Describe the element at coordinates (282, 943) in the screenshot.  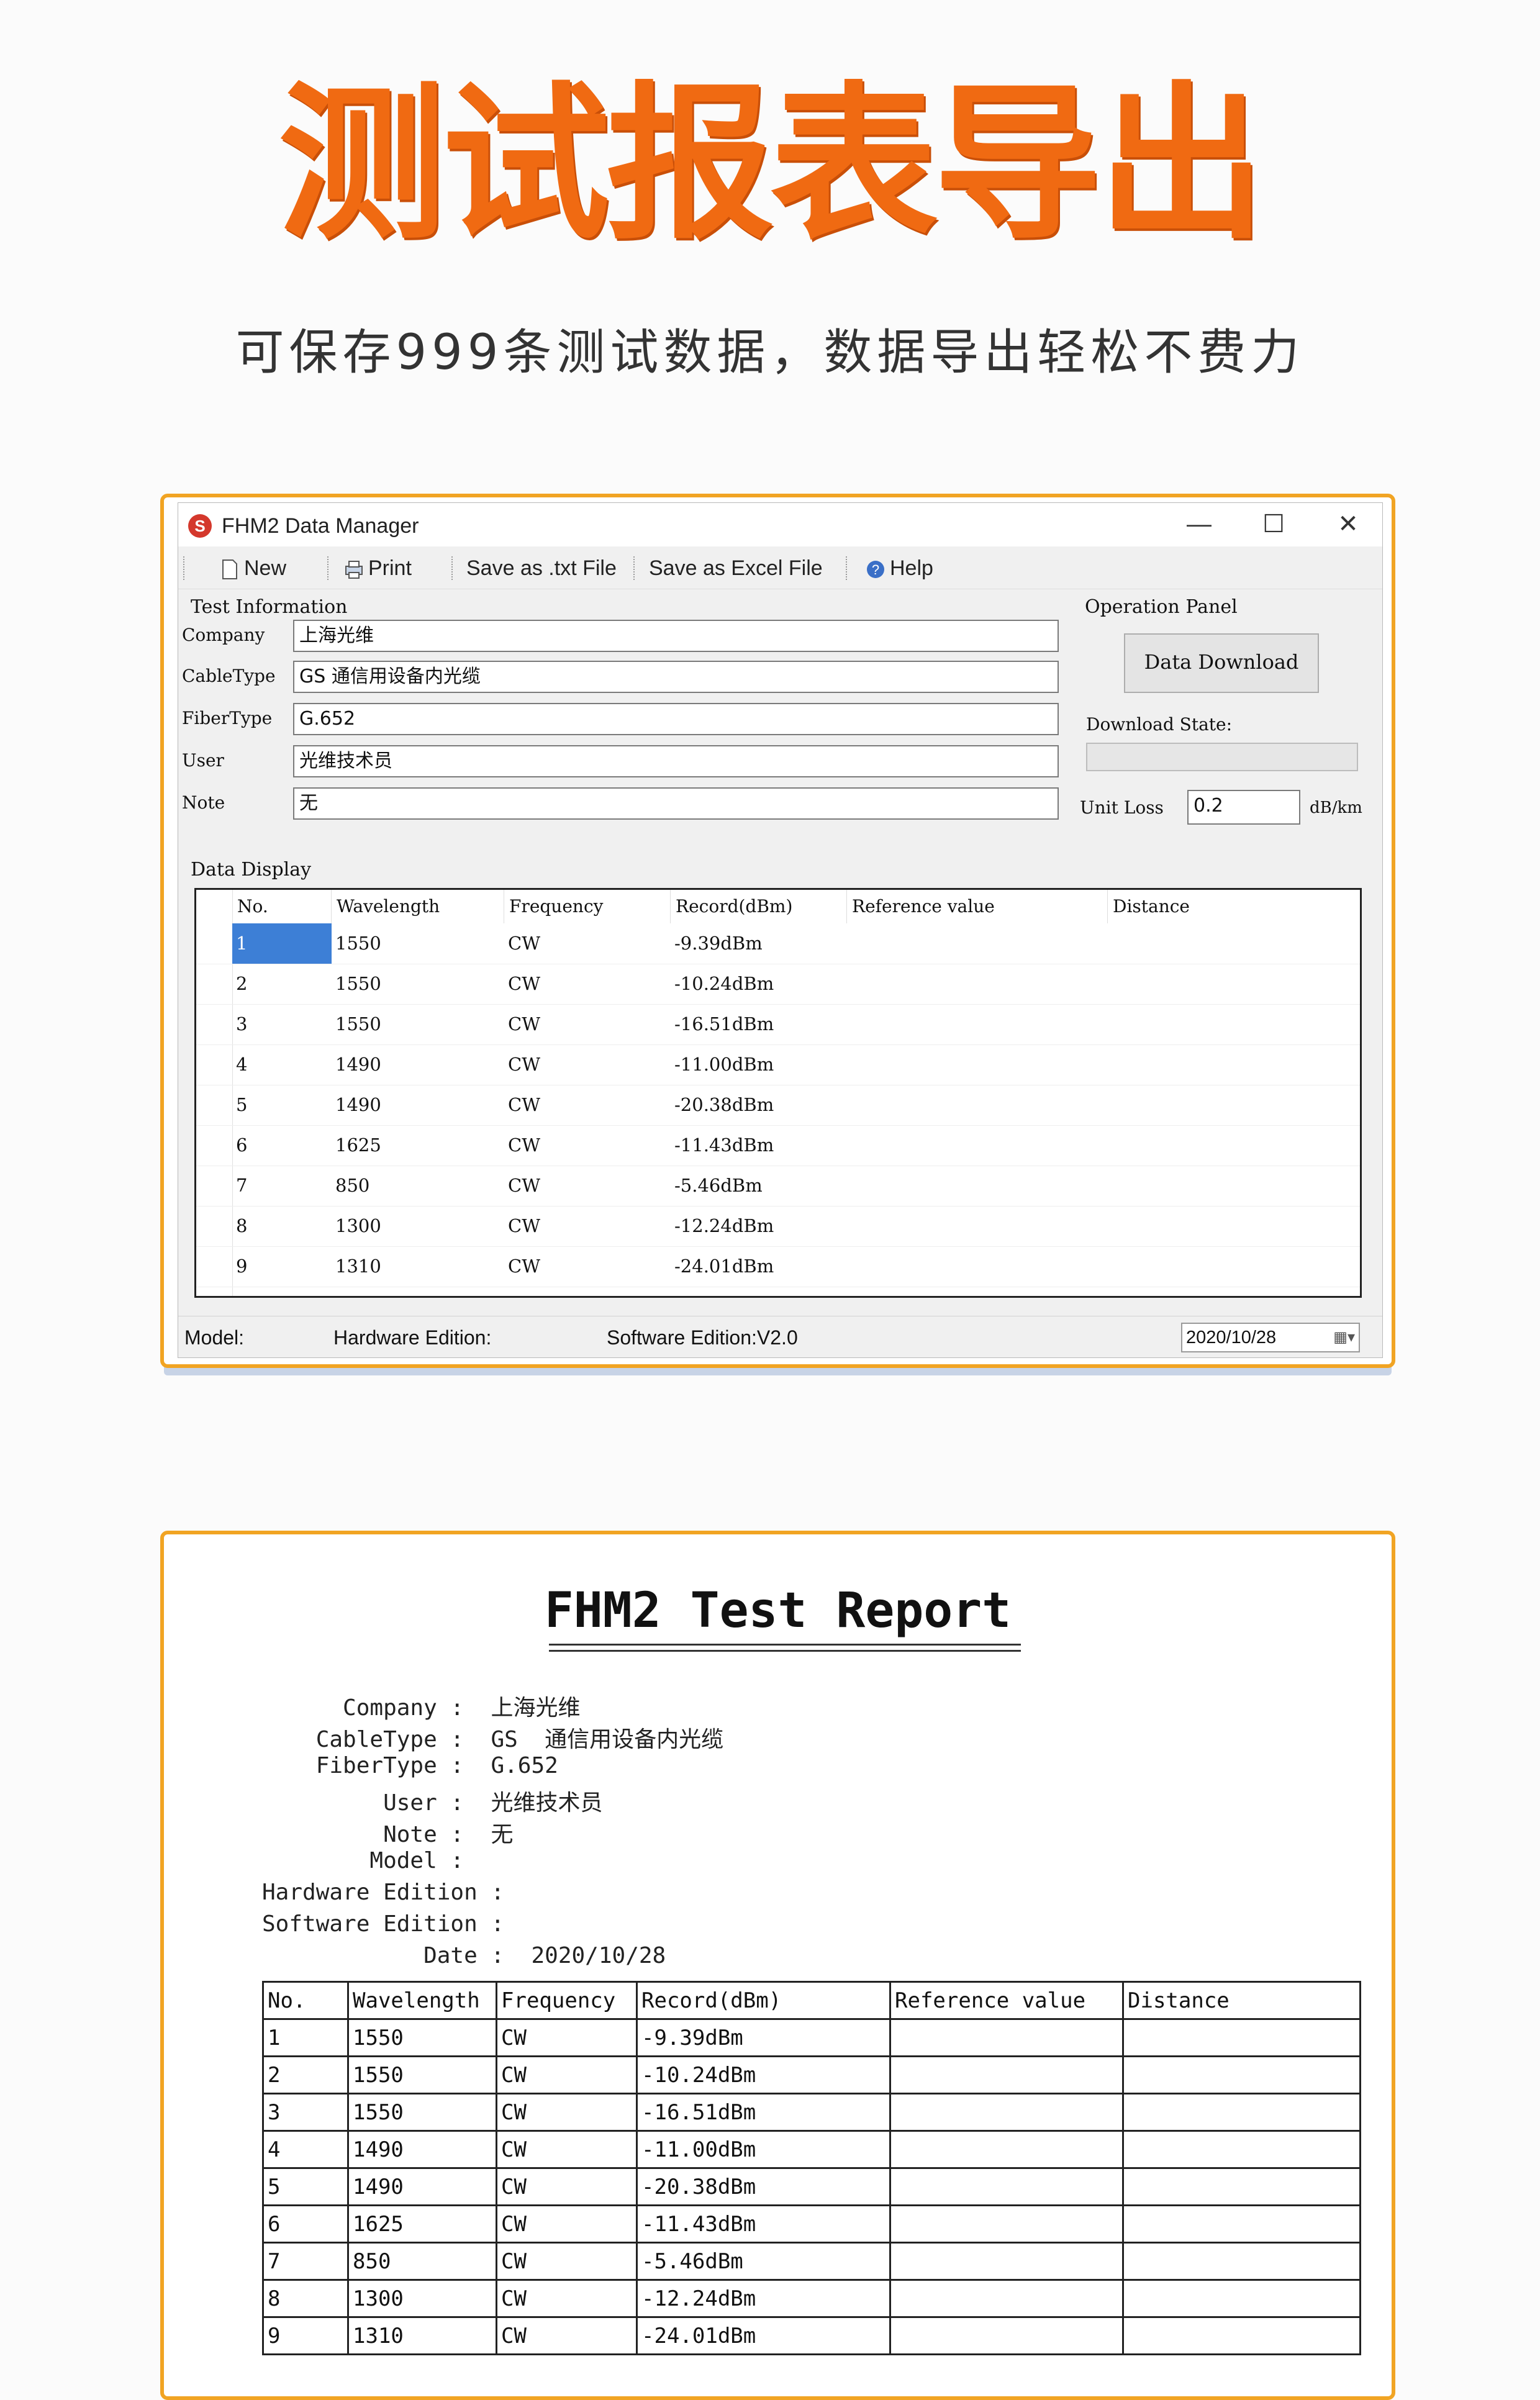
I see `grid-cell: 1` at that location.